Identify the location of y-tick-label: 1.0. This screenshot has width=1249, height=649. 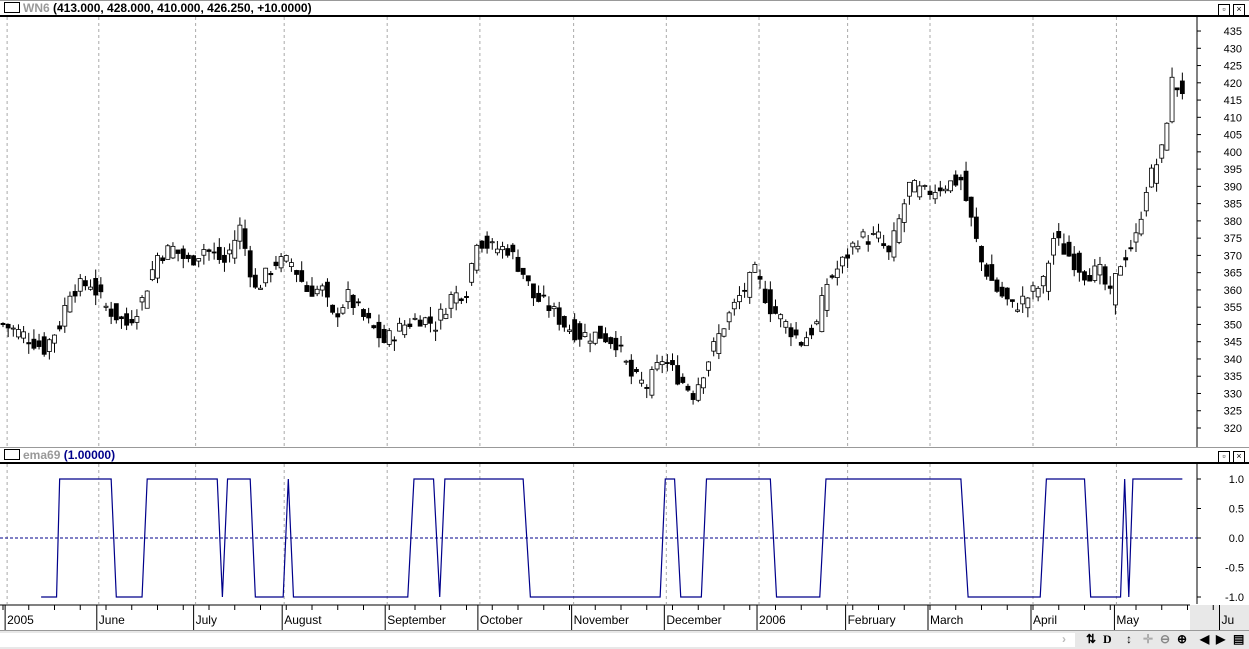
(1236, 480).